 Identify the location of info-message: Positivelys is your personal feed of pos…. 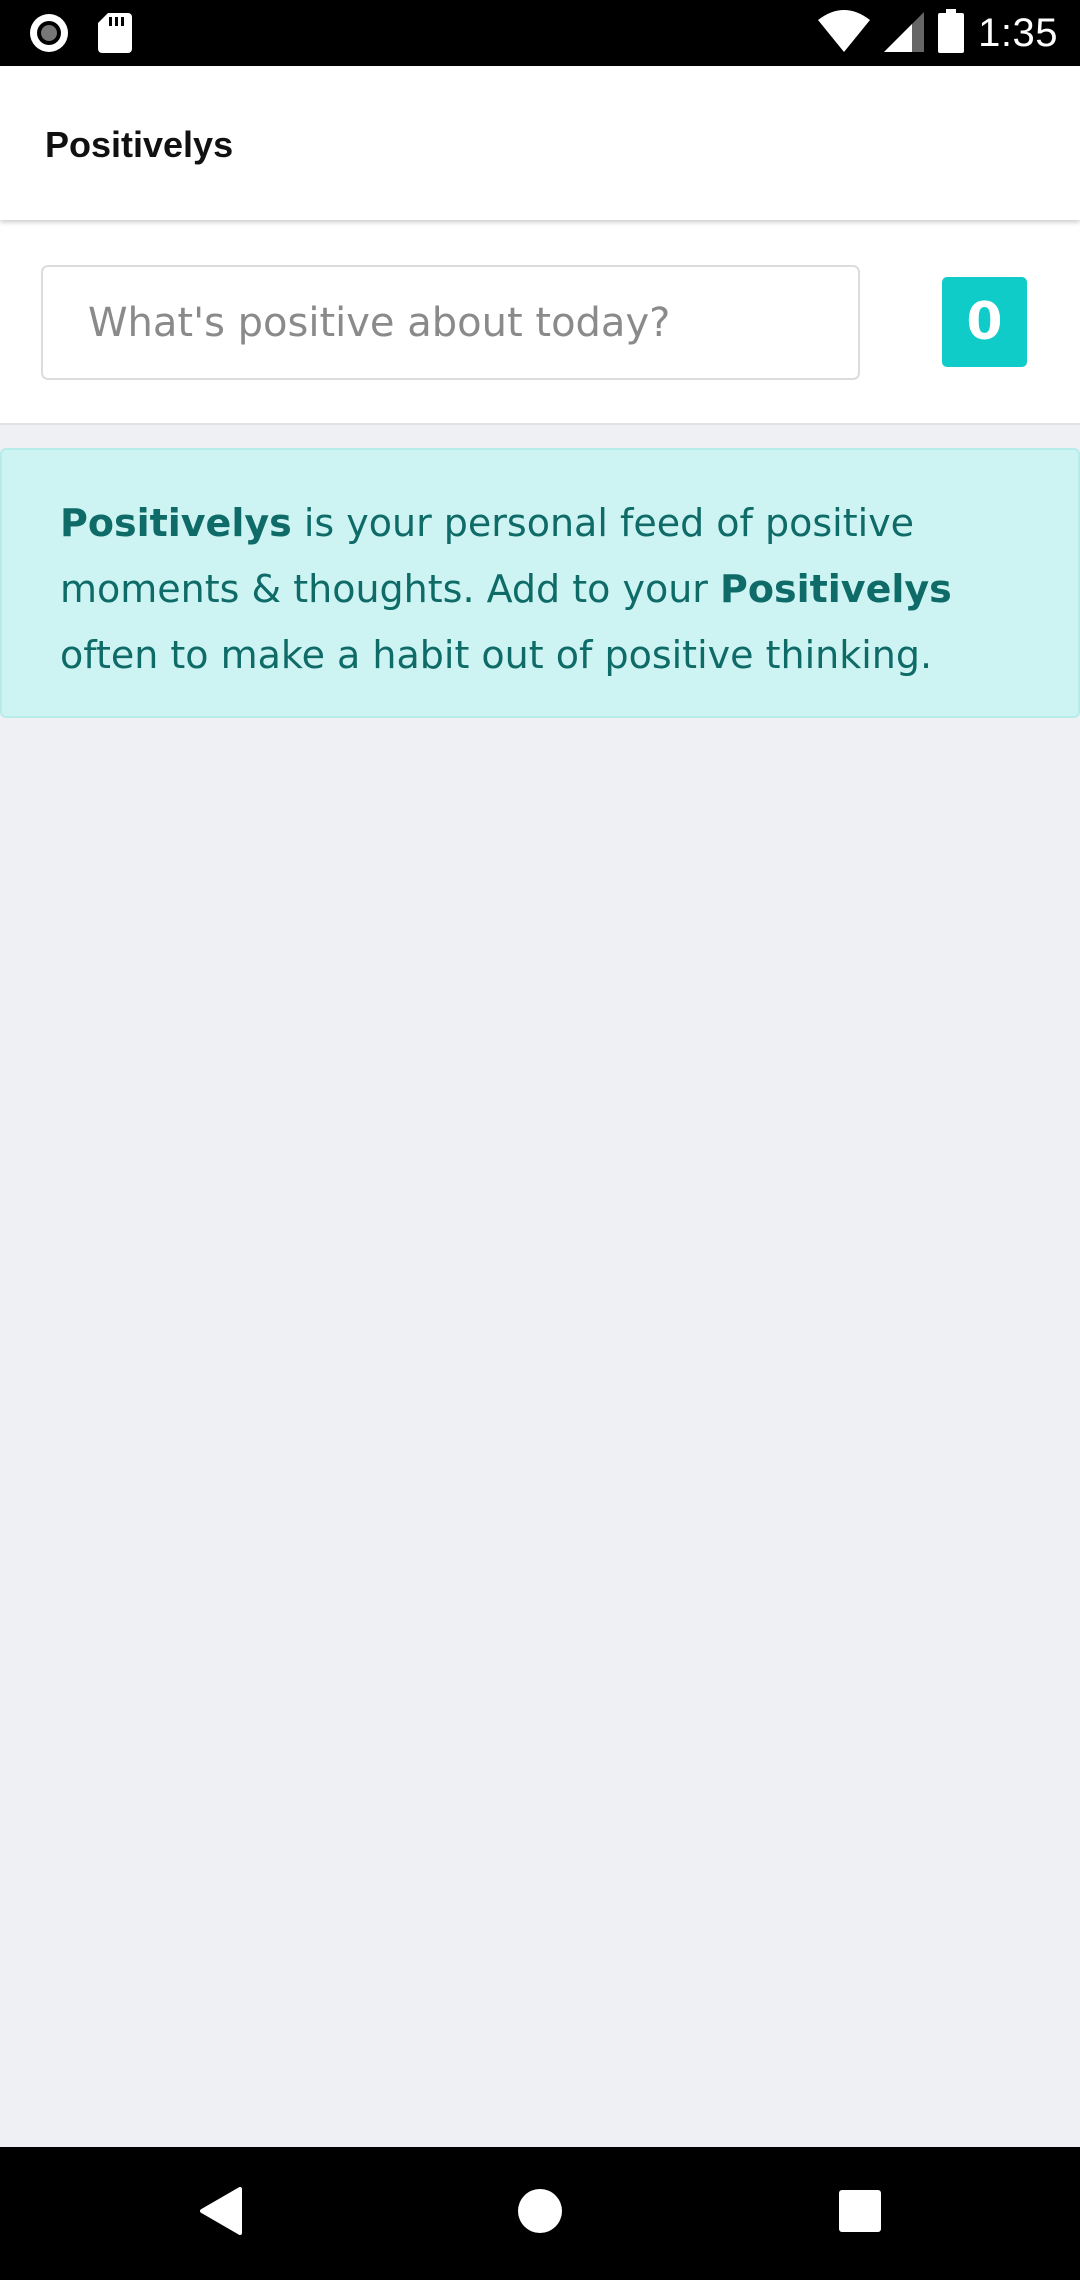
(540, 583).